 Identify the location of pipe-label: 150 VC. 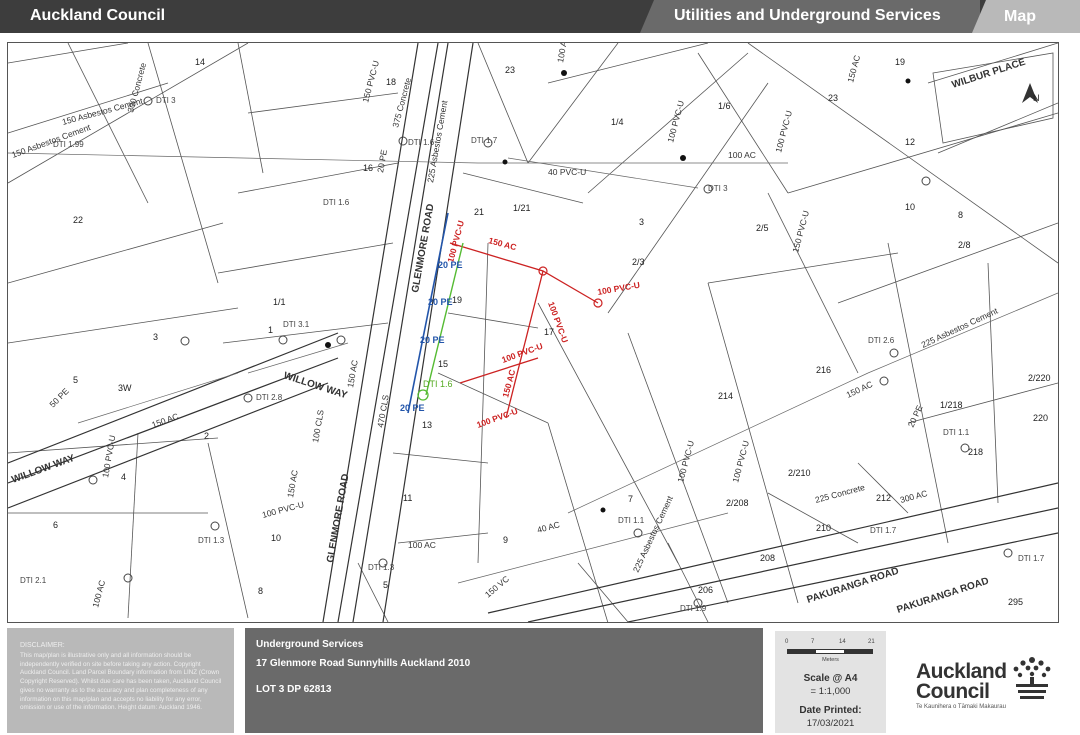
(497, 587).